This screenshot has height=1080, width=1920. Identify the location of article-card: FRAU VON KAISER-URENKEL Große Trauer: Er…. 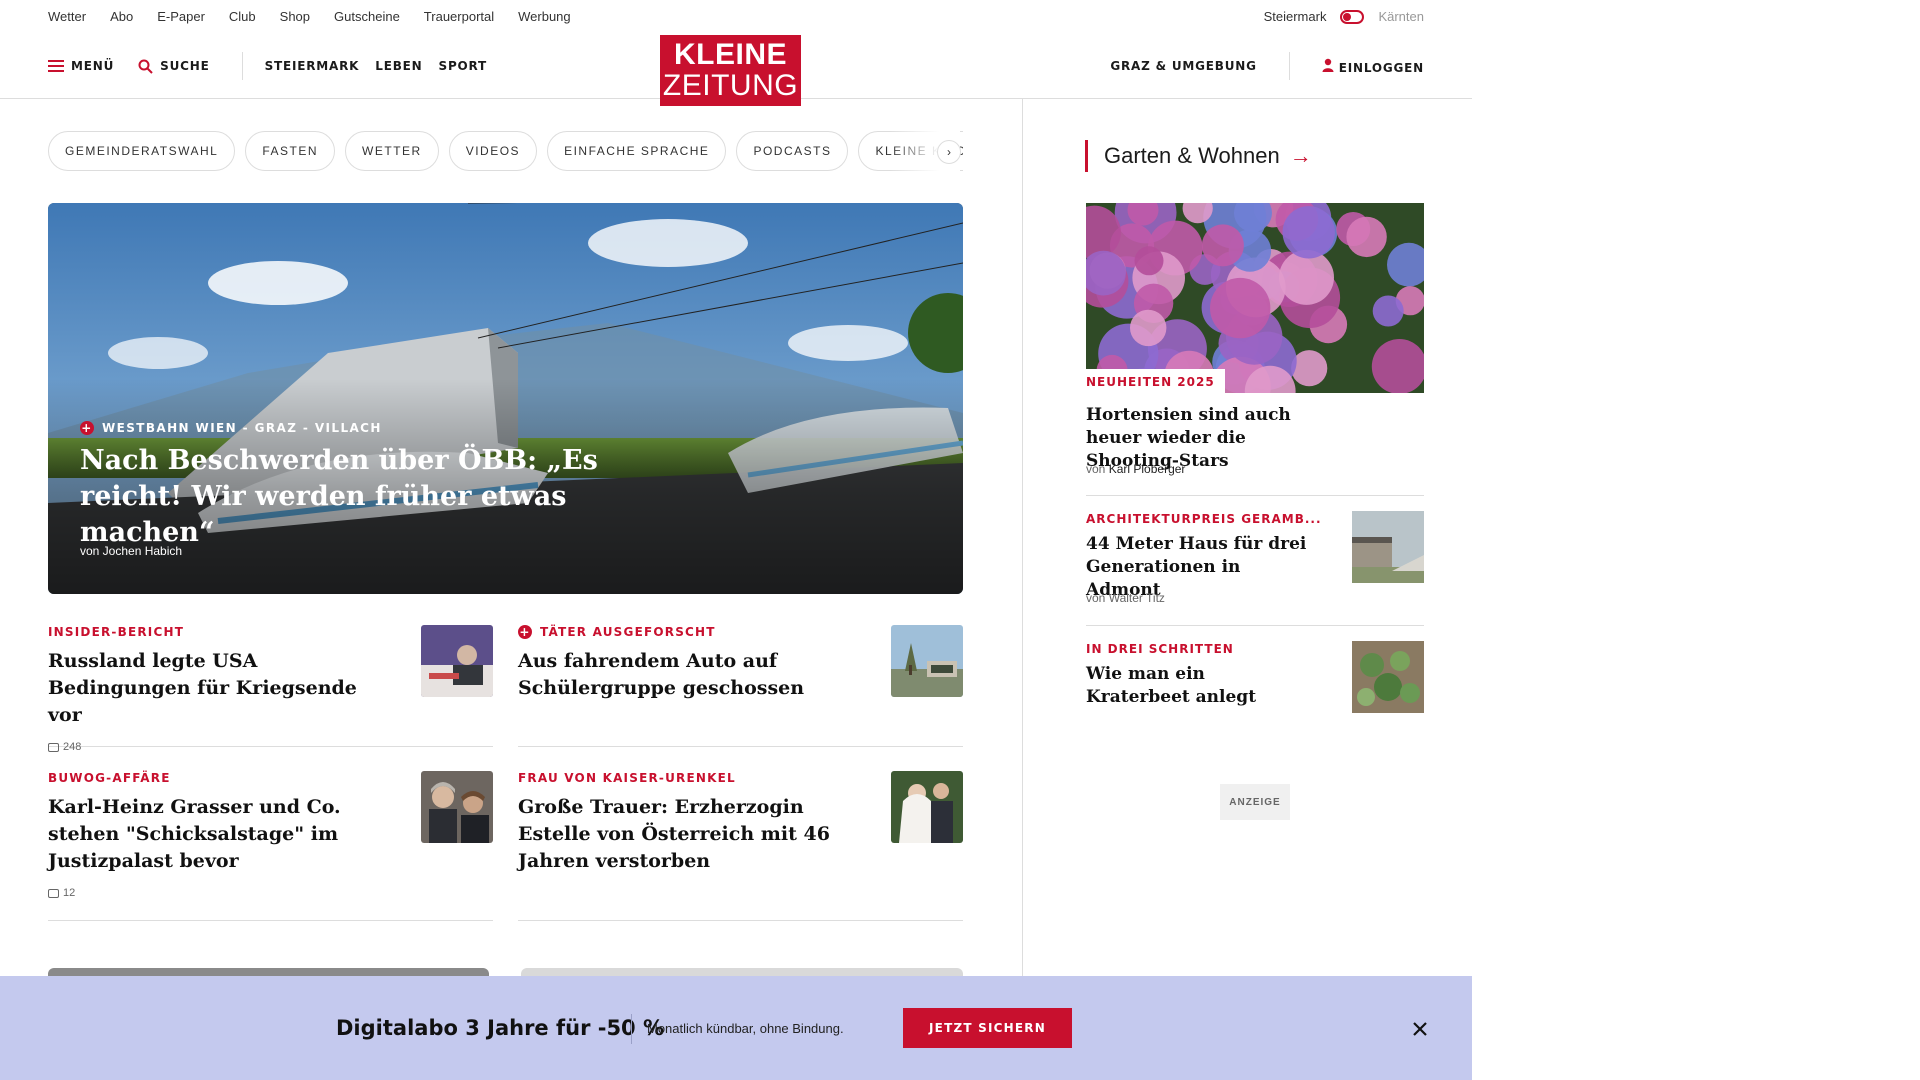
(740, 846).